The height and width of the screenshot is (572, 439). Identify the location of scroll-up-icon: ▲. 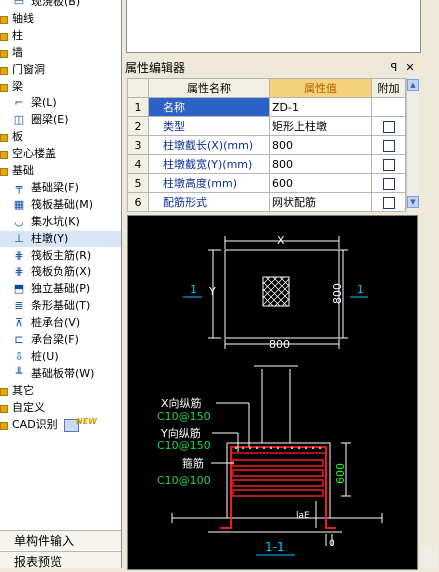
(413, 85).